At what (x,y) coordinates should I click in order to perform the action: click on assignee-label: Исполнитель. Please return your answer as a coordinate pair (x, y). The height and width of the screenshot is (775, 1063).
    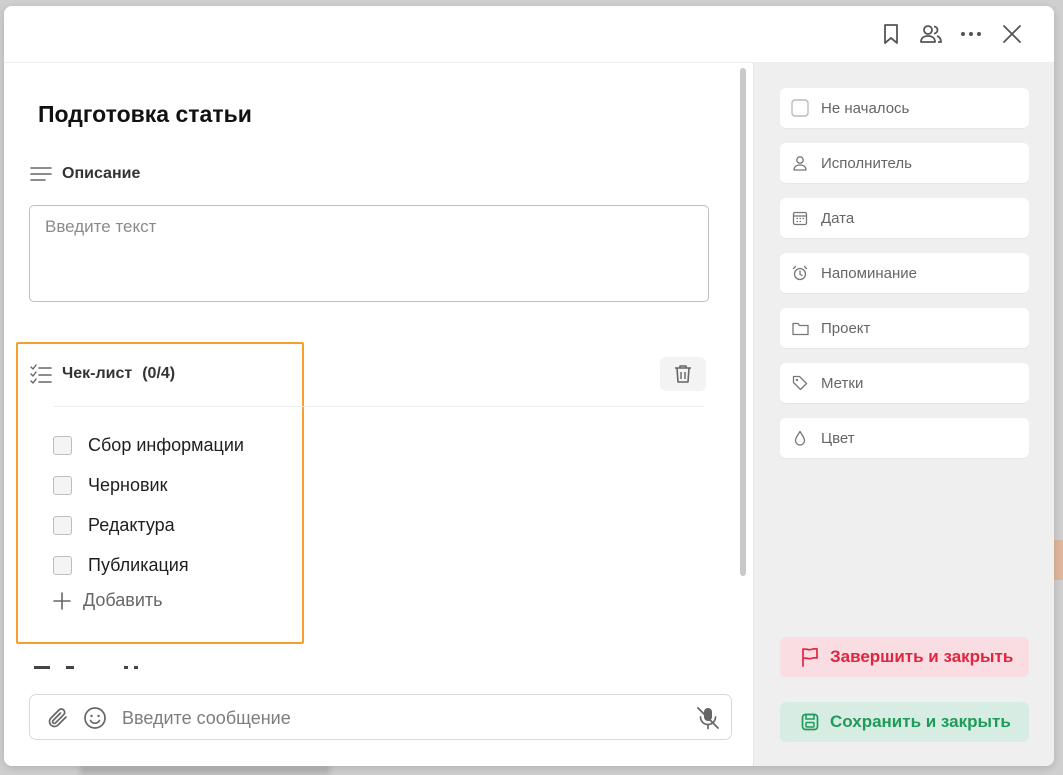
    Looking at the image, I should click on (866, 163).